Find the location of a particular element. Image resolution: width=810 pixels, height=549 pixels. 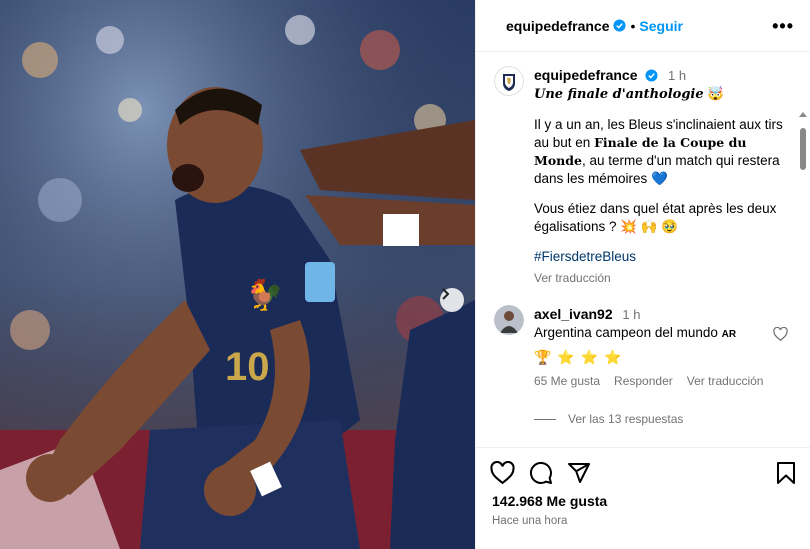

flag-ar-label: AR is located at coordinates (729, 334).